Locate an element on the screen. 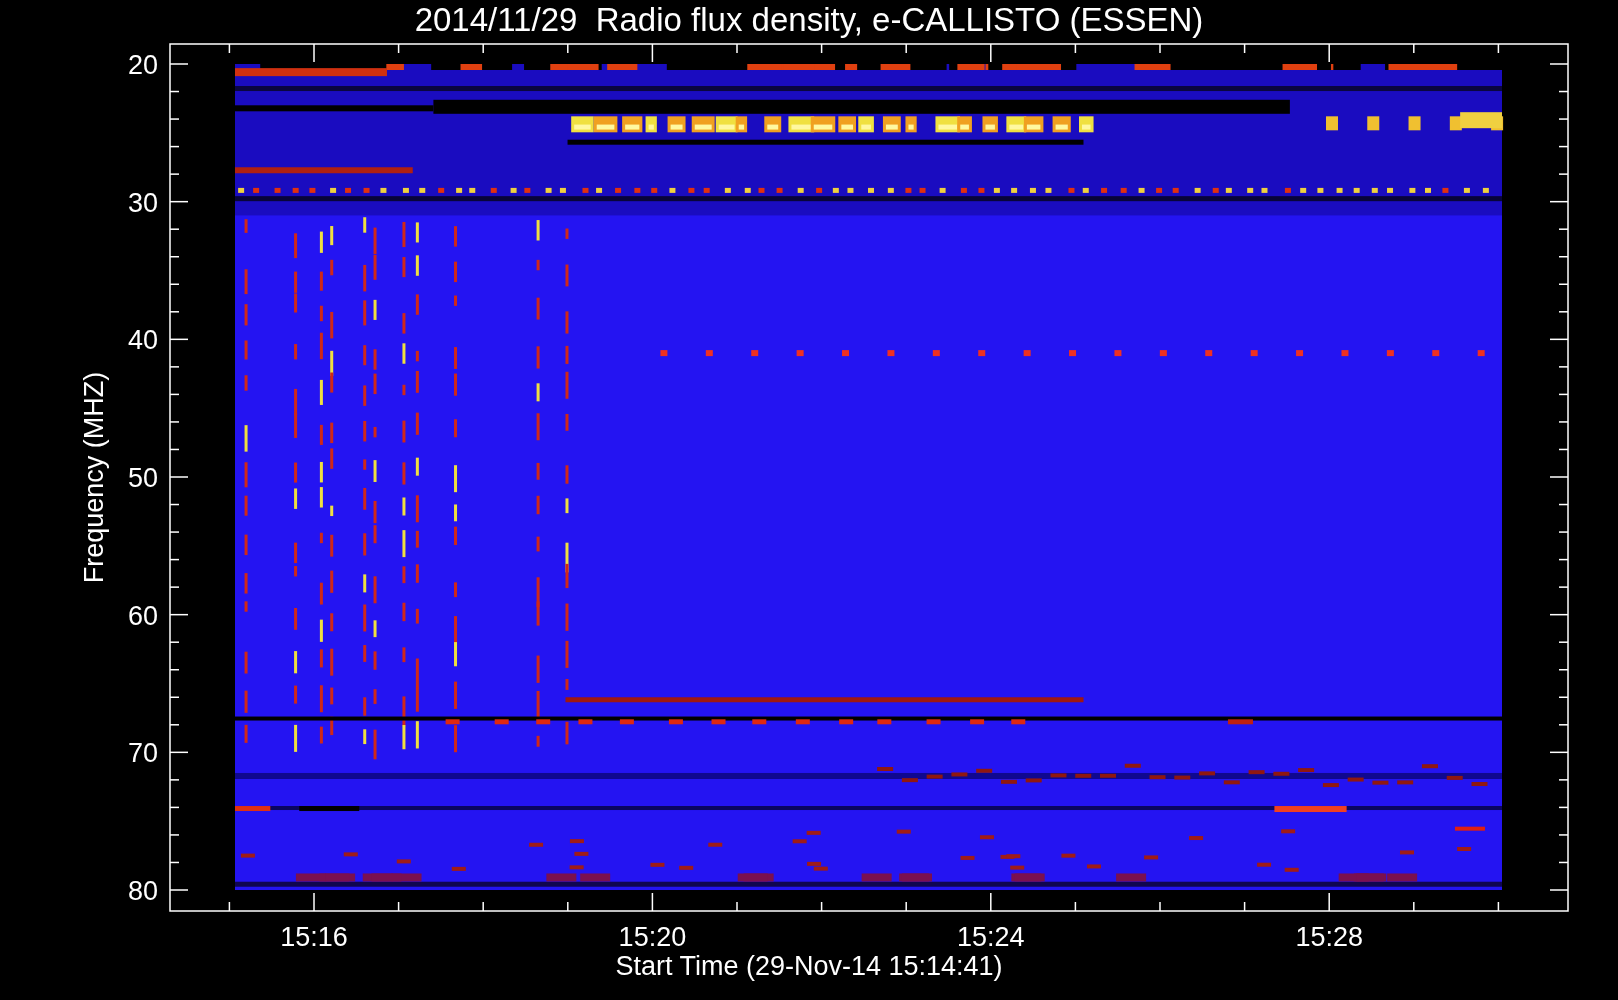 The height and width of the screenshot is (1000, 1618). y-axis-label: Frequency (MHZ) is located at coordinates (94, 477).